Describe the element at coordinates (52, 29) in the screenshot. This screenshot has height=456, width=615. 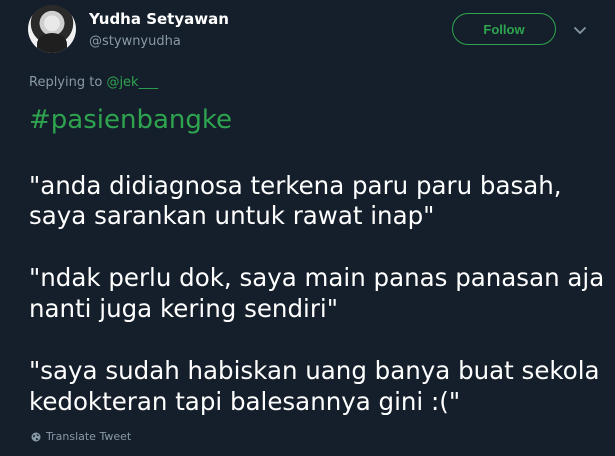
I see `avatar` at that location.